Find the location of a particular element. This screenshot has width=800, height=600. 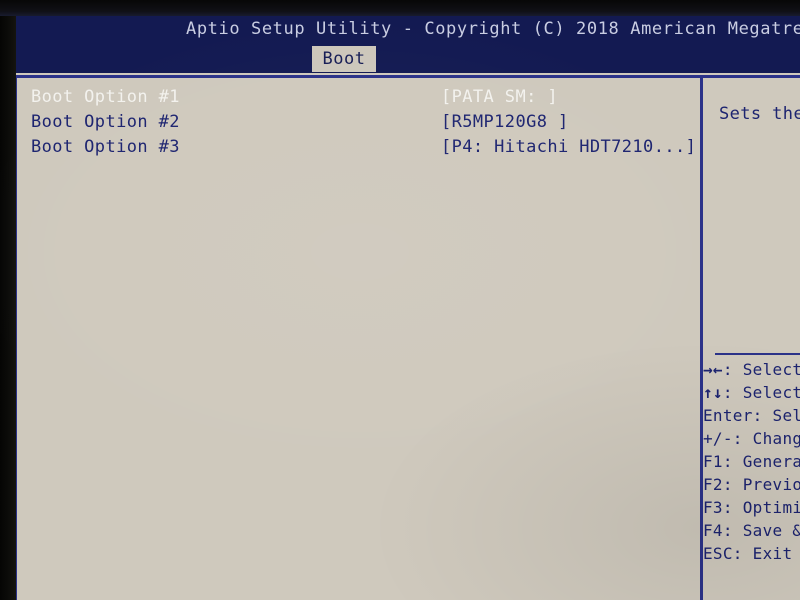

photo-edge-top is located at coordinates (400, 8).